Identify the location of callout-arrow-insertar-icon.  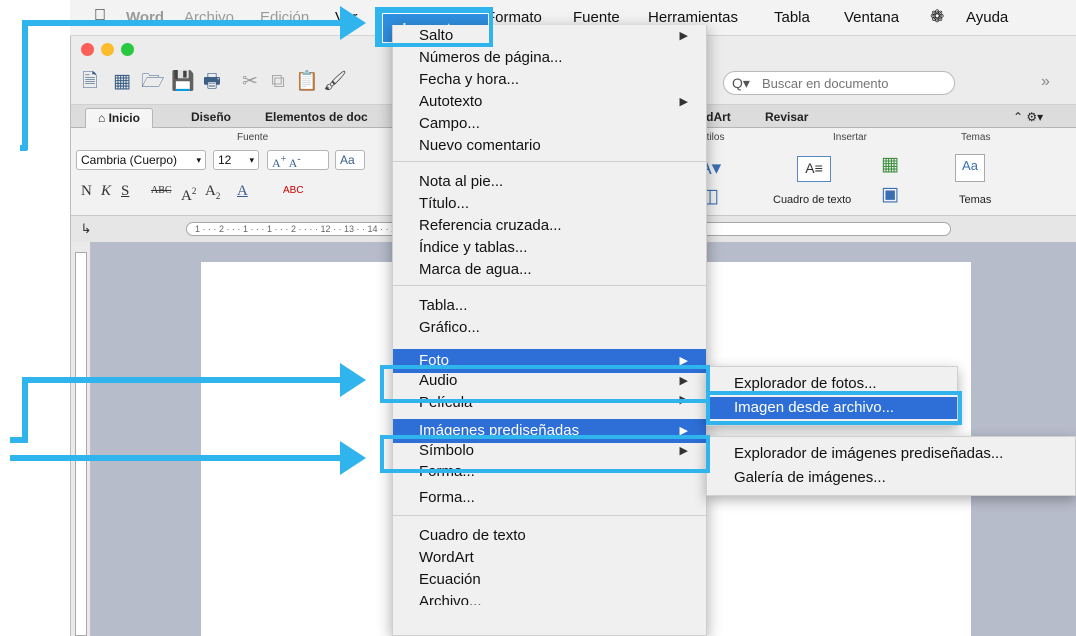
(353, 23).